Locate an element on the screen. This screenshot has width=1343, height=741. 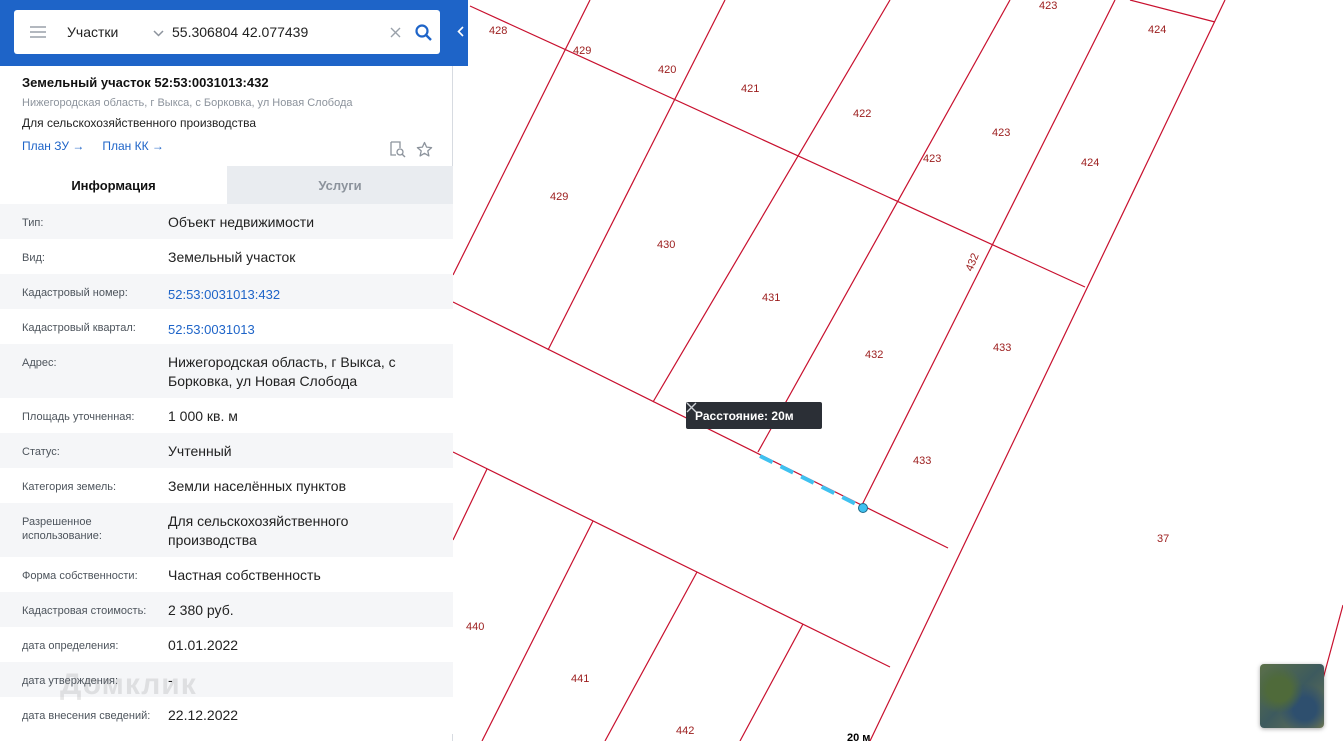
info-row: Статус: Учтенный is located at coordinates (226, 450).